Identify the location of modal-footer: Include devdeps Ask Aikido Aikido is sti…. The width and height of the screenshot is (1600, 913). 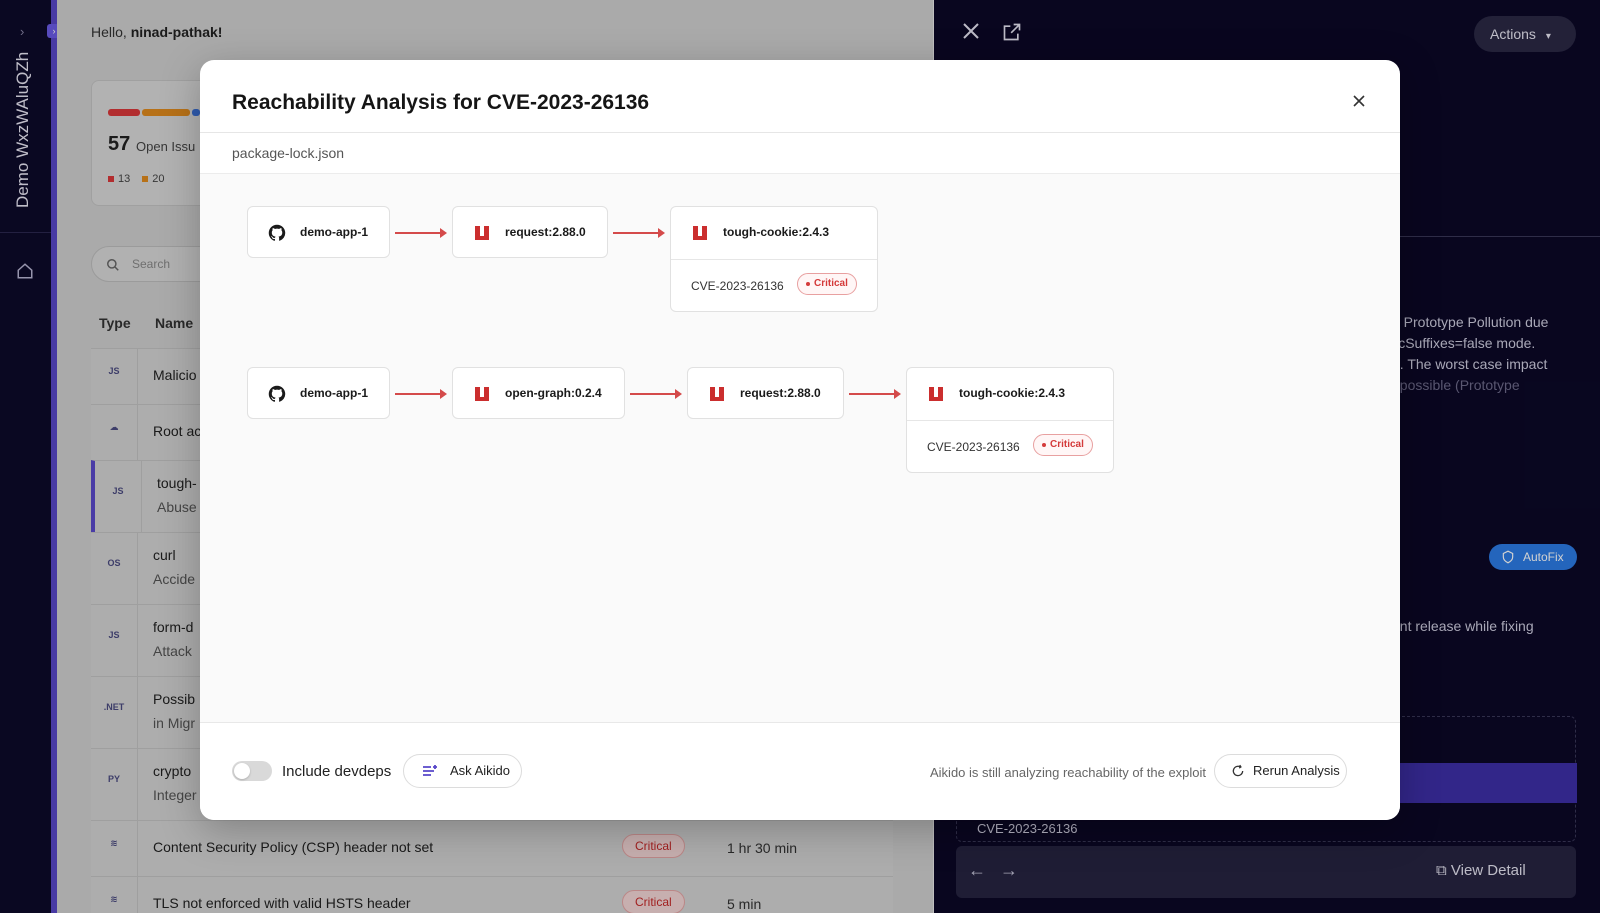
(800, 771).